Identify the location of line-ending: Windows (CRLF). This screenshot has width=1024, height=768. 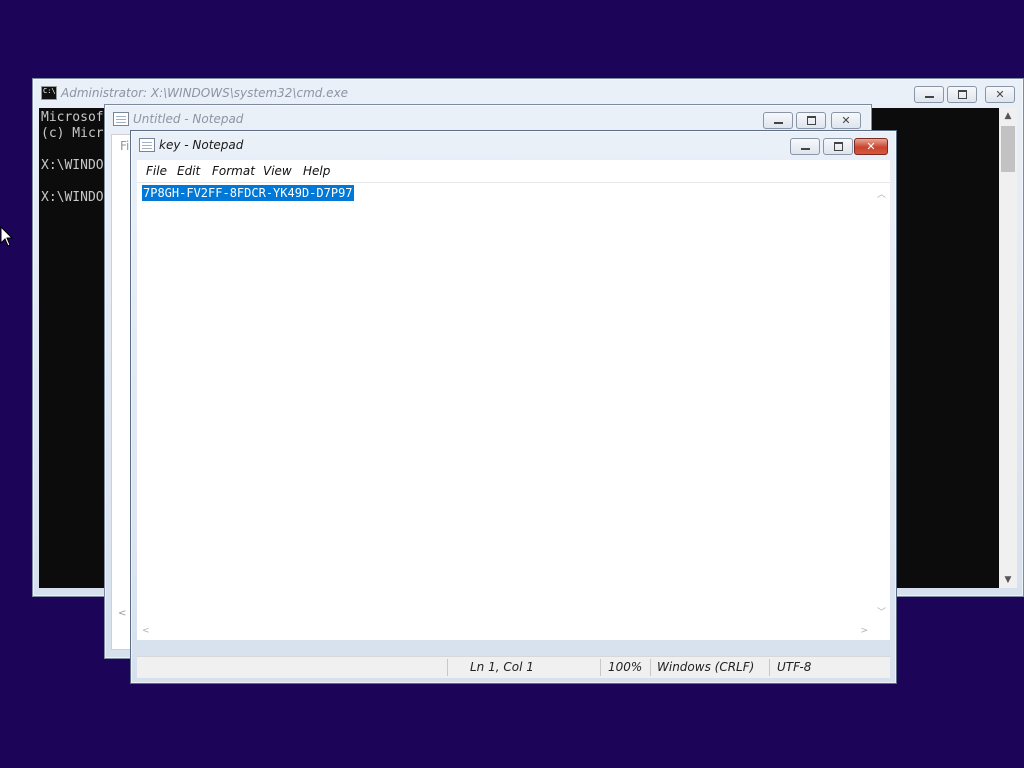
(706, 667).